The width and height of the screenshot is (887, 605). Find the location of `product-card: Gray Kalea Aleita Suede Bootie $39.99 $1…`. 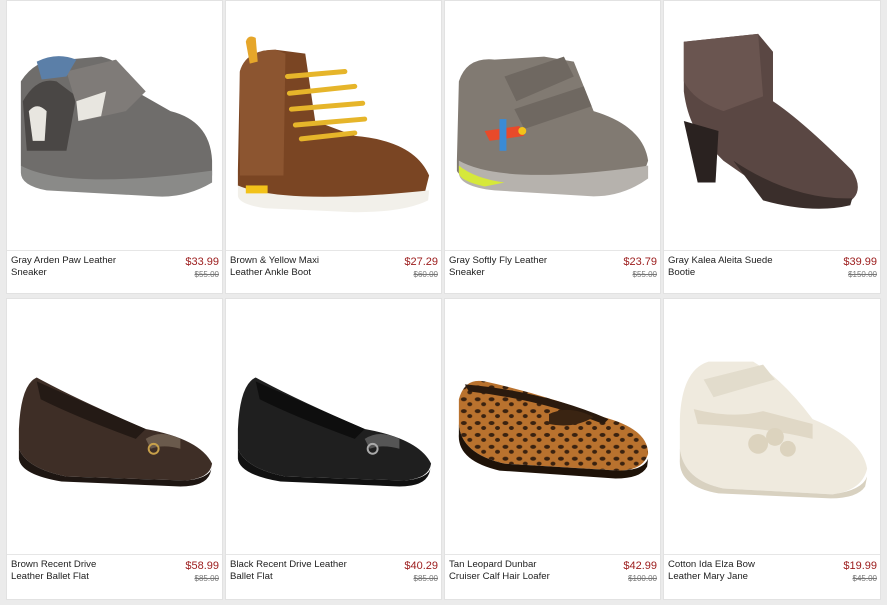

product-card: Gray Kalea Aleita Suede Bootie $39.99 $1… is located at coordinates (772, 147).